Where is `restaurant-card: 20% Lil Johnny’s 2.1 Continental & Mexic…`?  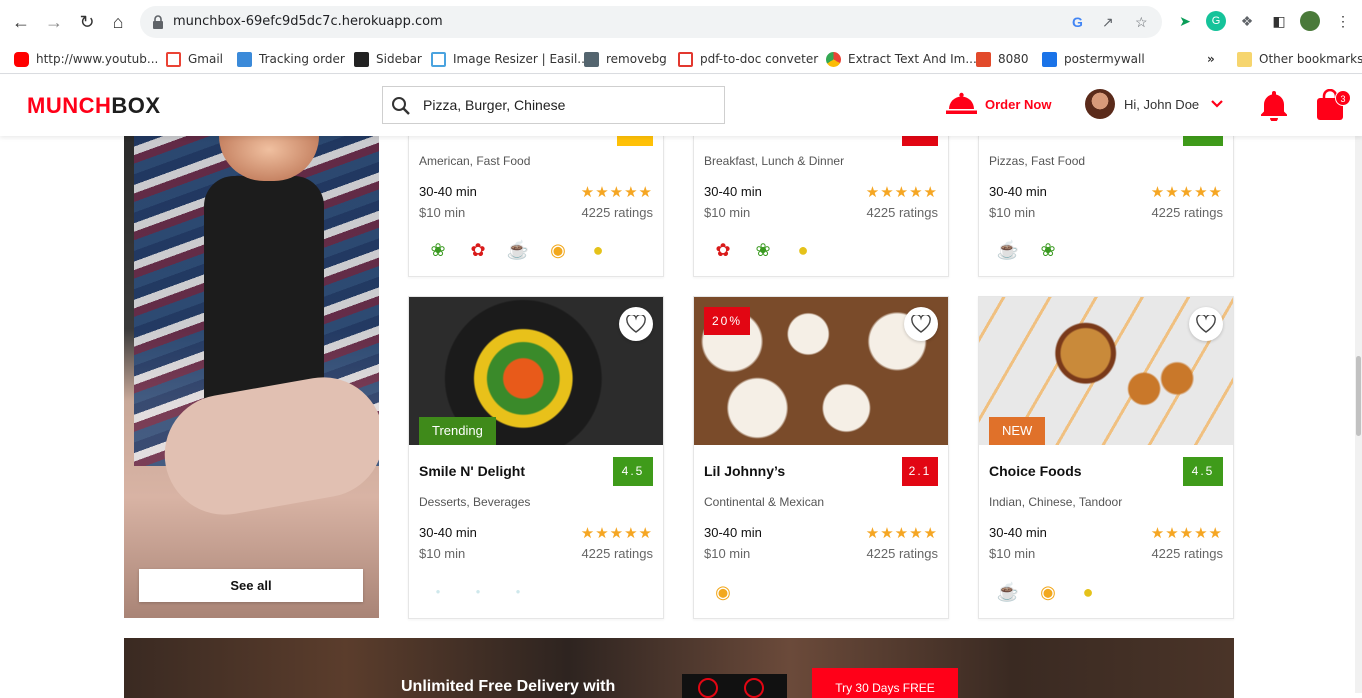
restaurant-card: 20% Lil Johnny’s 2.1 Continental & Mexic… is located at coordinates (821, 457).